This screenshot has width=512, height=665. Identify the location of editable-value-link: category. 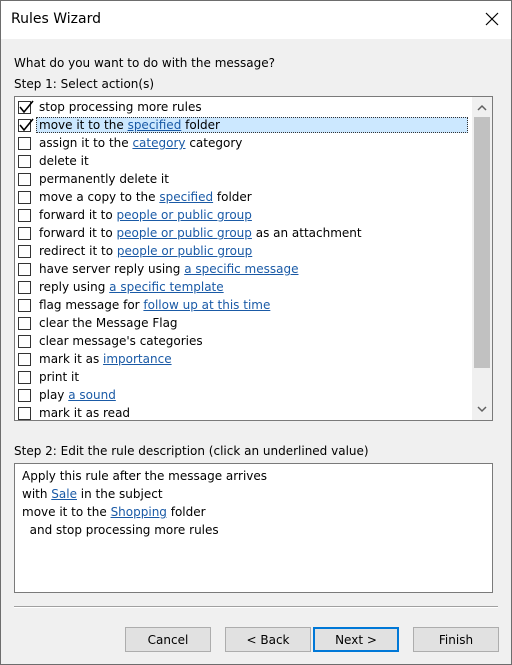
(158, 143).